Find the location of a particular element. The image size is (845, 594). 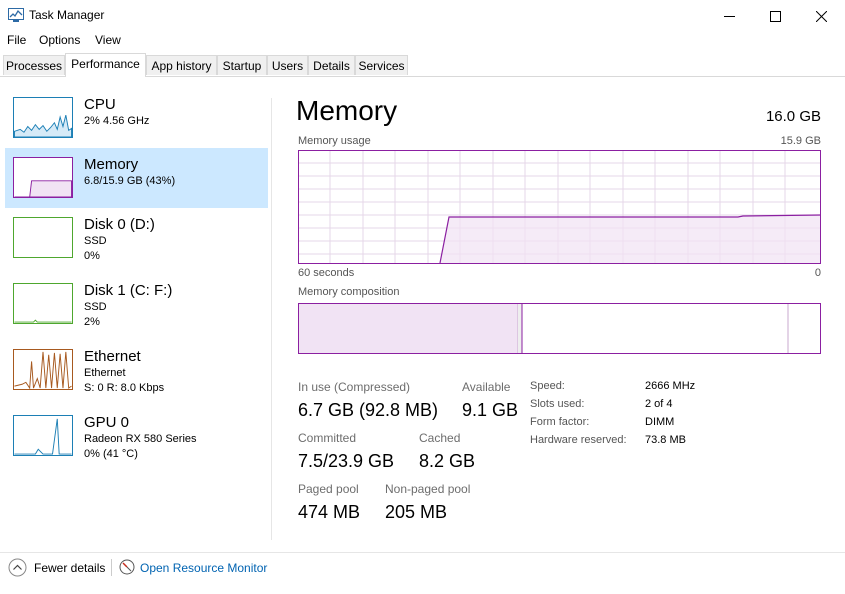

usage-axis-left: 60 seconds is located at coordinates (326, 273).